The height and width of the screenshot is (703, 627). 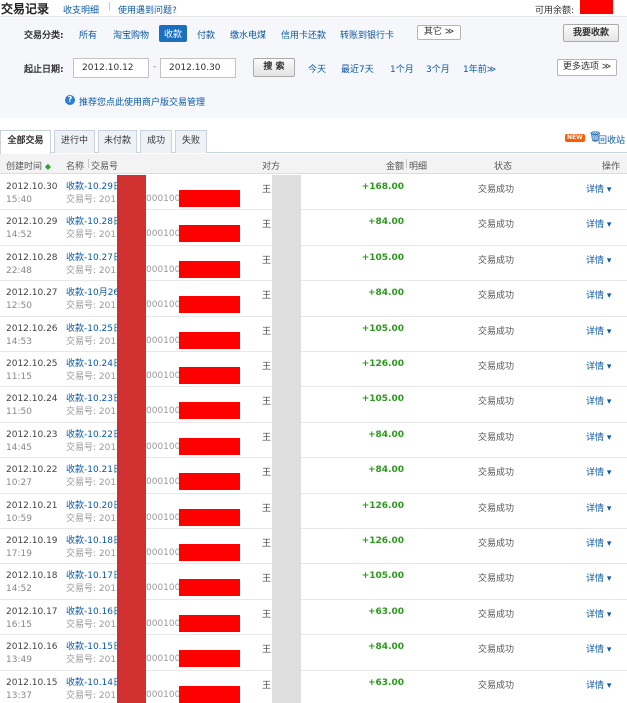 What do you see at coordinates (32, 477) in the screenshot?
I see `created-date: 2012.10.22 10:27` at bounding box center [32, 477].